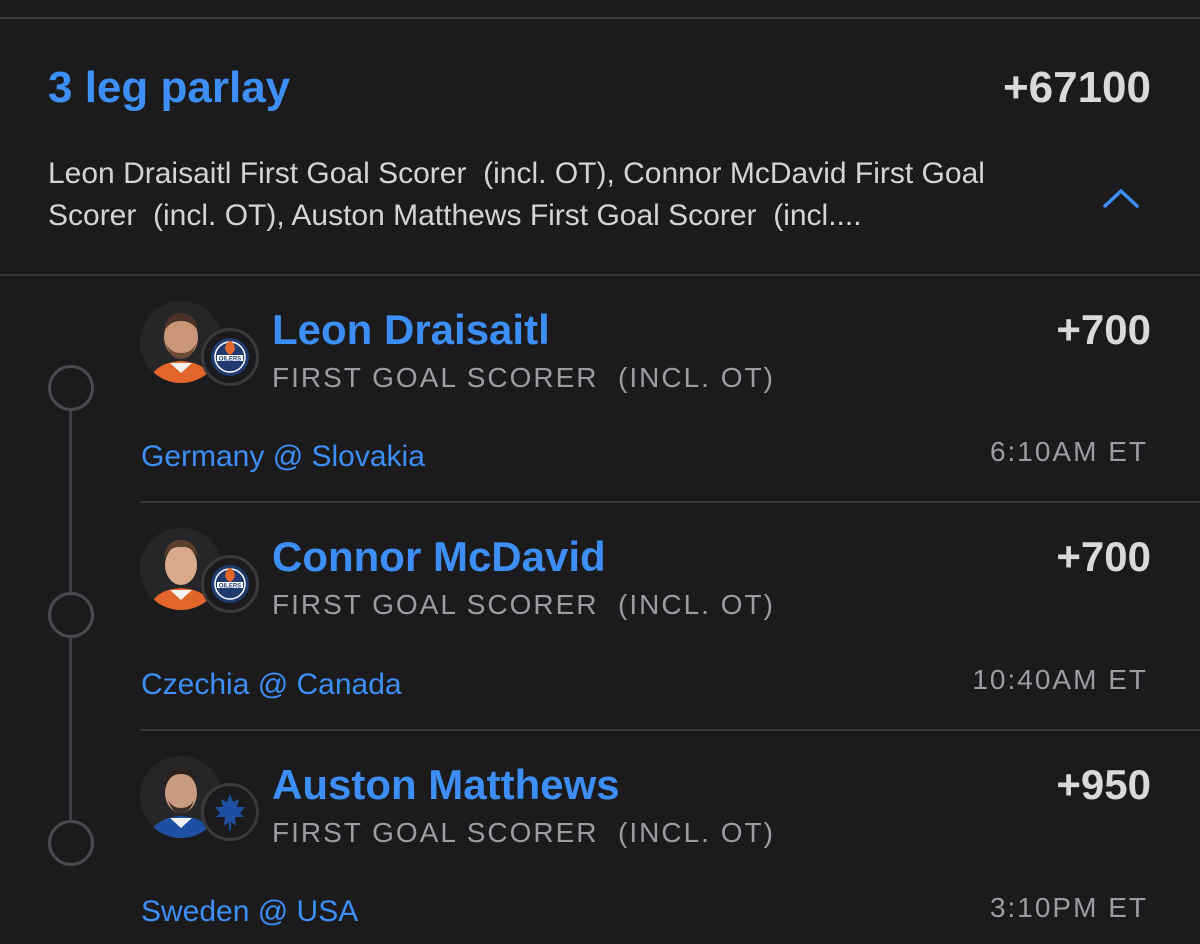 The image size is (1200, 944). What do you see at coordinates (1076, 87) in the screenshot?
I see `parlay-odds: +67100` at bounding box center [1076, 87].